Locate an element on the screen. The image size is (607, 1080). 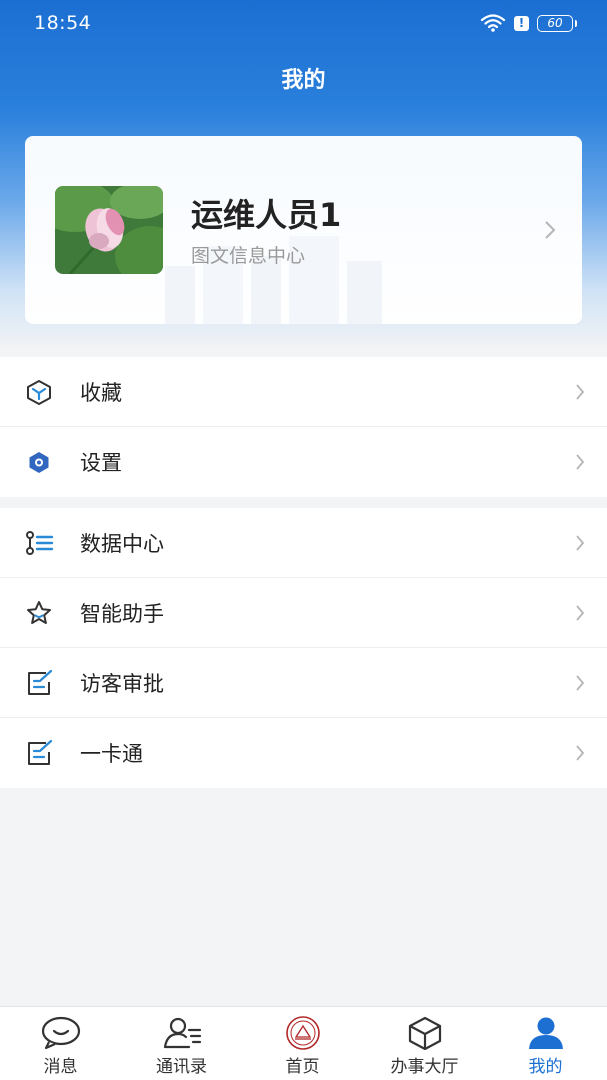
tab-mine: 我的 is located at coordinates (545, 1043).